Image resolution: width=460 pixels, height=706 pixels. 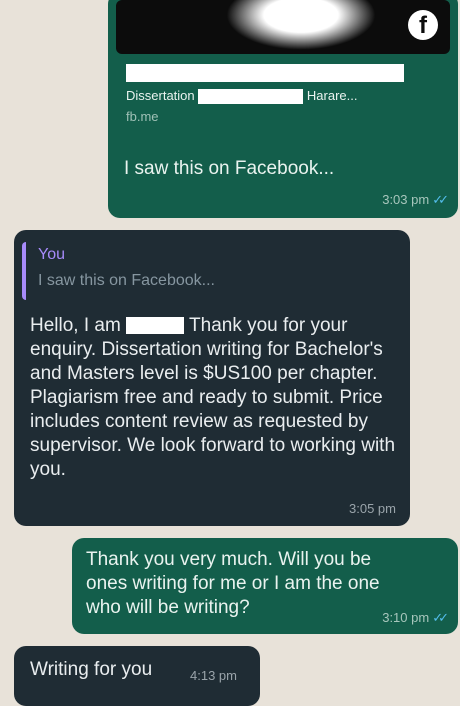 What do you see at coordinates (406, 617) in the screenshot?
I see `message-timestamp: 3:10 pm` at bounding box center [406, 617].